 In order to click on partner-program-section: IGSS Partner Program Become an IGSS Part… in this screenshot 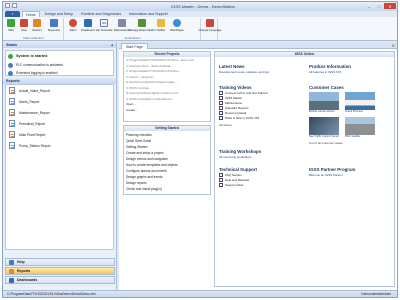, I will do `click(351, 172)`.